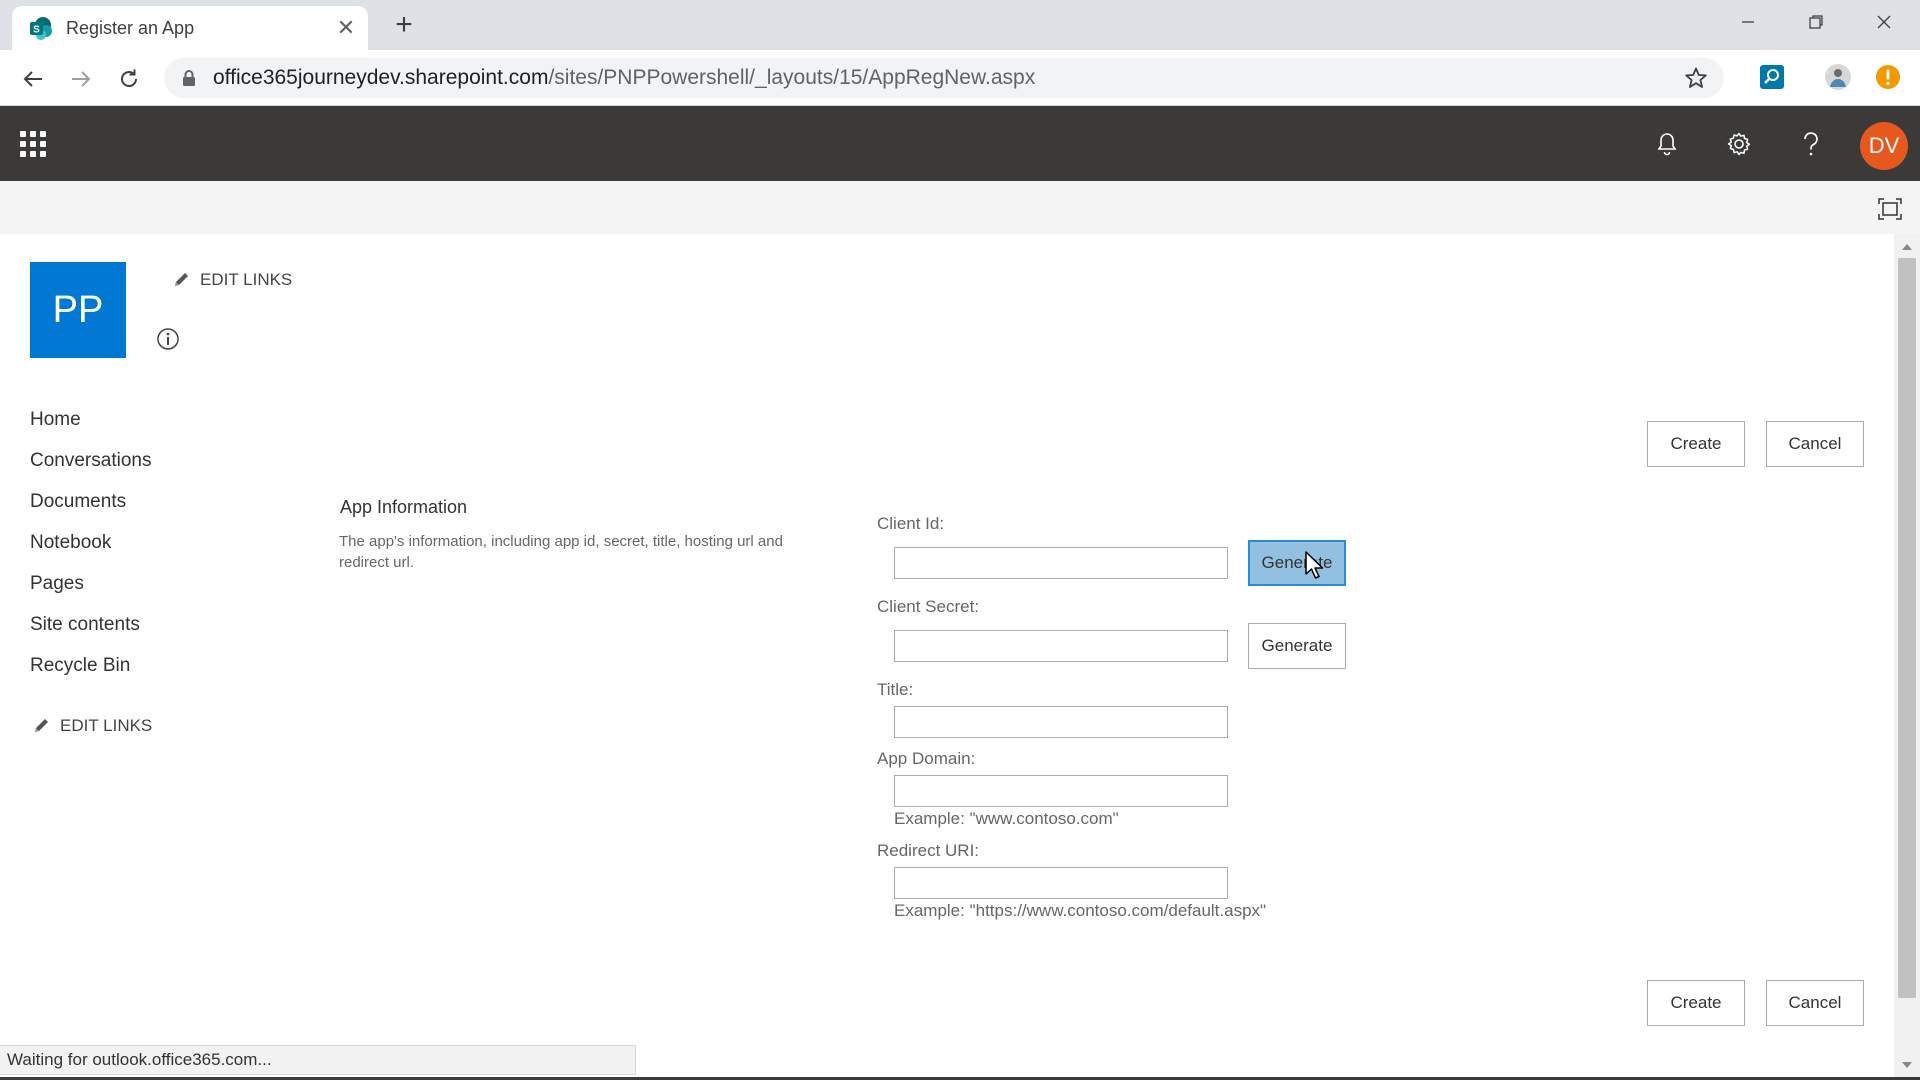  I want to click on nav-item-notebook: Notebook, so click(90, 548).